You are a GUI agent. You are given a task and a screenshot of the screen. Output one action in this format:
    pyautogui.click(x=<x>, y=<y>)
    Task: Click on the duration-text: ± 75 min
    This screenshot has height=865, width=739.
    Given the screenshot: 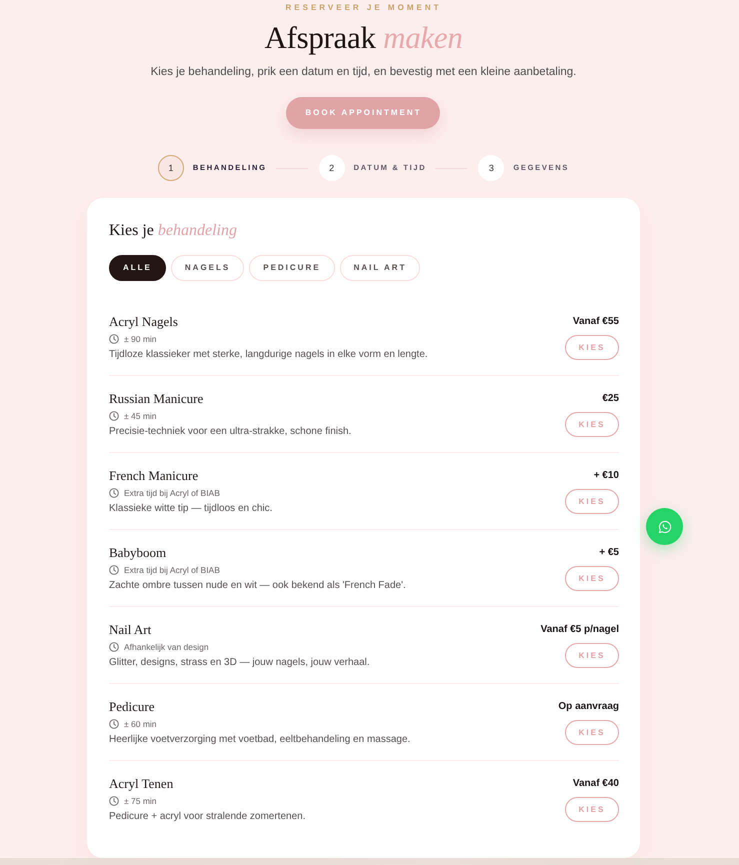 What is the action you would take?
    pyautogui.click(x=140, y=801)
    